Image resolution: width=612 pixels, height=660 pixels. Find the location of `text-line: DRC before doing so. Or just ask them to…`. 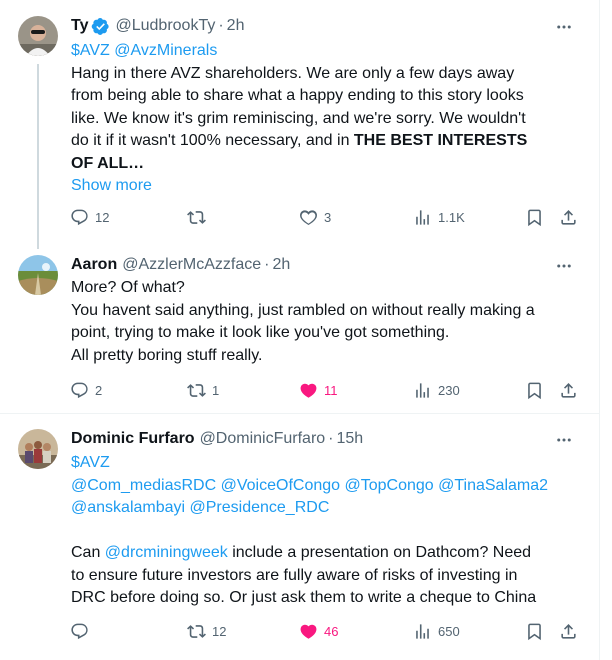

text-line: DRC before doing so. Or just ask them to… is located at coordinates (304, 597).